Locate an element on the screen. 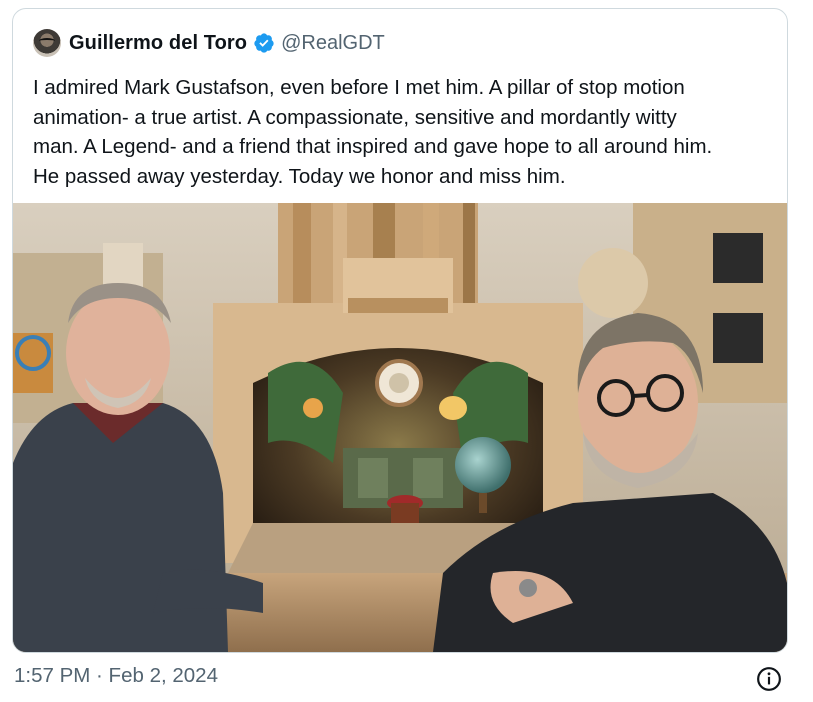 Image resolution: width=813 pixels, height=702 pixels. avatar is located at coordinates (47, 43).